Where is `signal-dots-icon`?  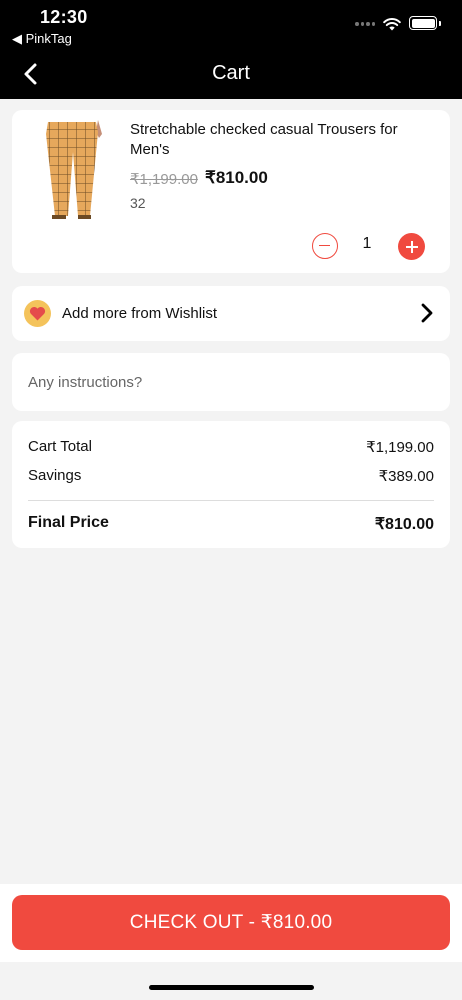 signal-dots-icon is located at coordinates (365, 25).